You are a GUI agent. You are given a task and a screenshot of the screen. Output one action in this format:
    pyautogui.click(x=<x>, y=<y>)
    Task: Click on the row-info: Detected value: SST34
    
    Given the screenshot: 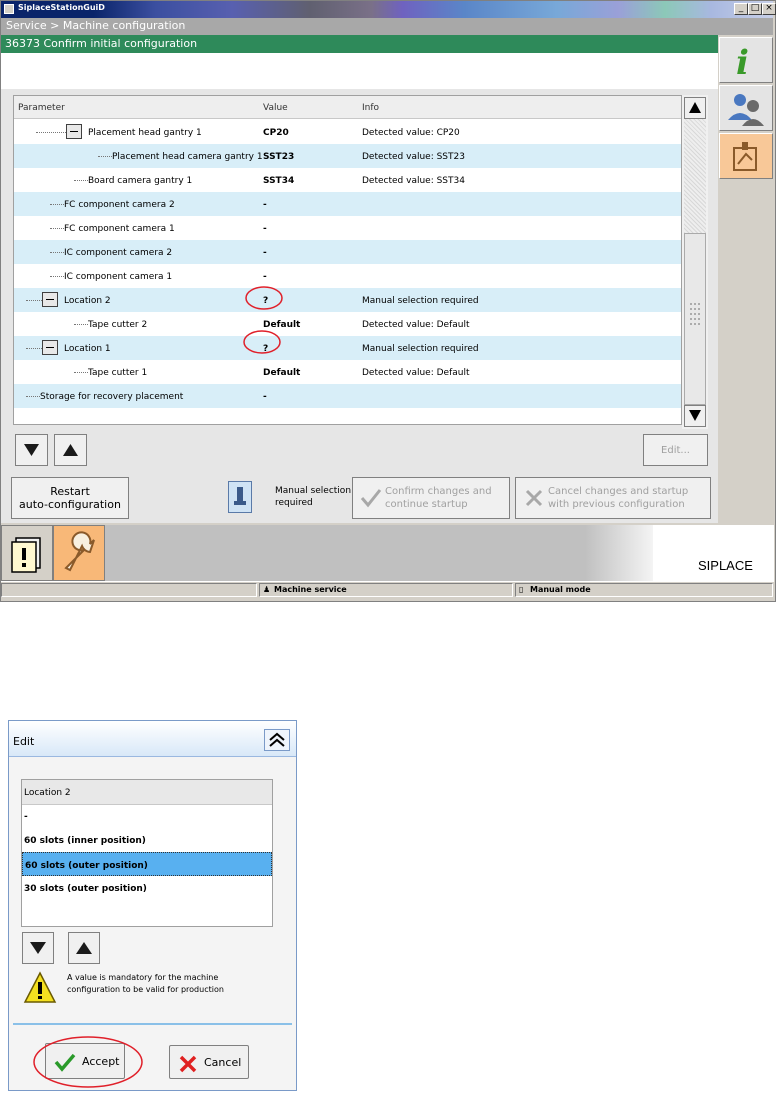 What is the action you would take?
    pyautogui.click(x=413, y=181)
    